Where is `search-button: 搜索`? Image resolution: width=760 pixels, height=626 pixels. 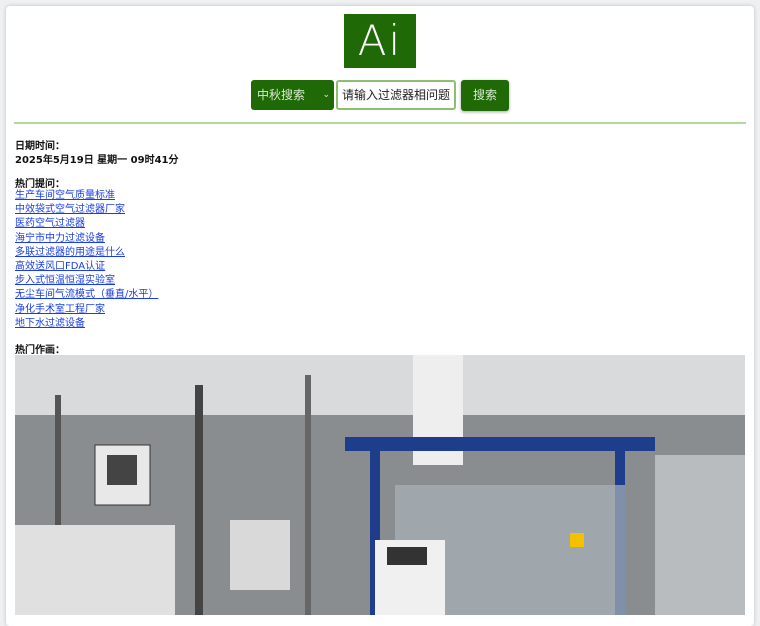
search-button: 搜索 is located at coordinates (485, 95).